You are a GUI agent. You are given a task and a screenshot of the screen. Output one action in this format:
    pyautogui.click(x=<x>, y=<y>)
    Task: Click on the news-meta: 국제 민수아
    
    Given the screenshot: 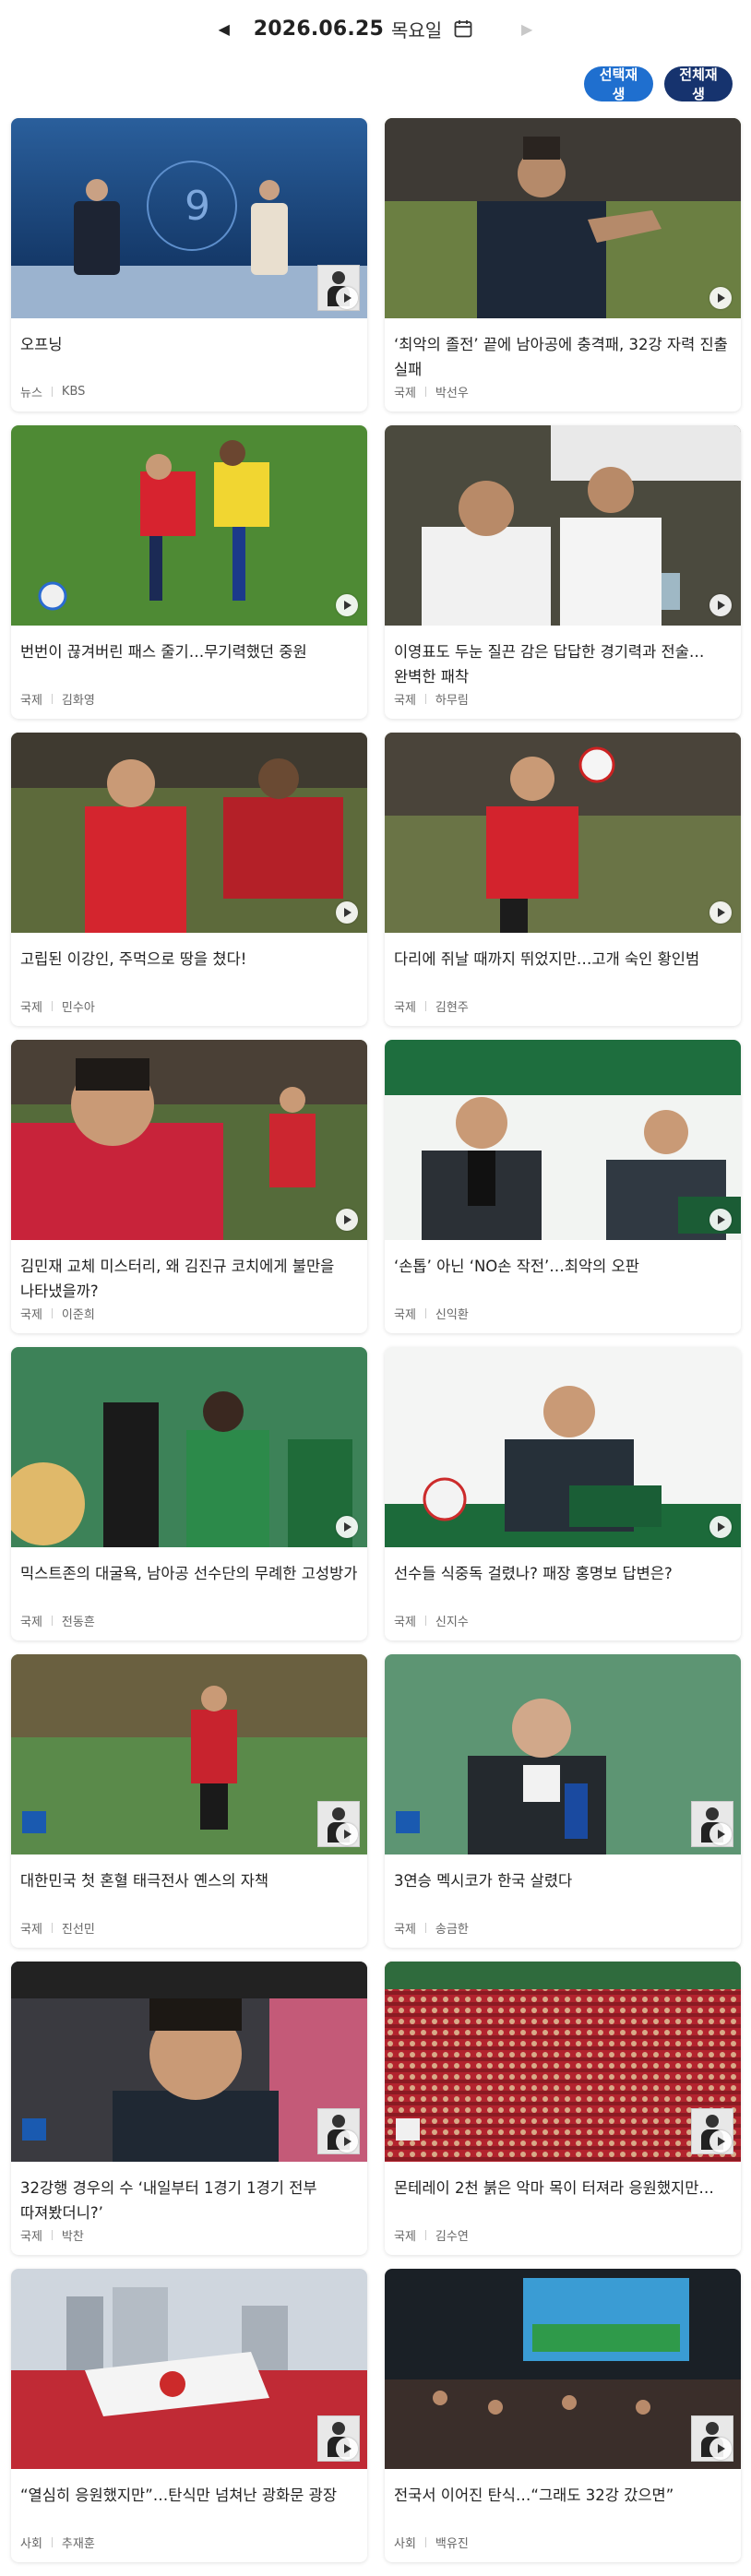 What is the action you would take?
    pyautogui.click(x=58, y=1006)
    